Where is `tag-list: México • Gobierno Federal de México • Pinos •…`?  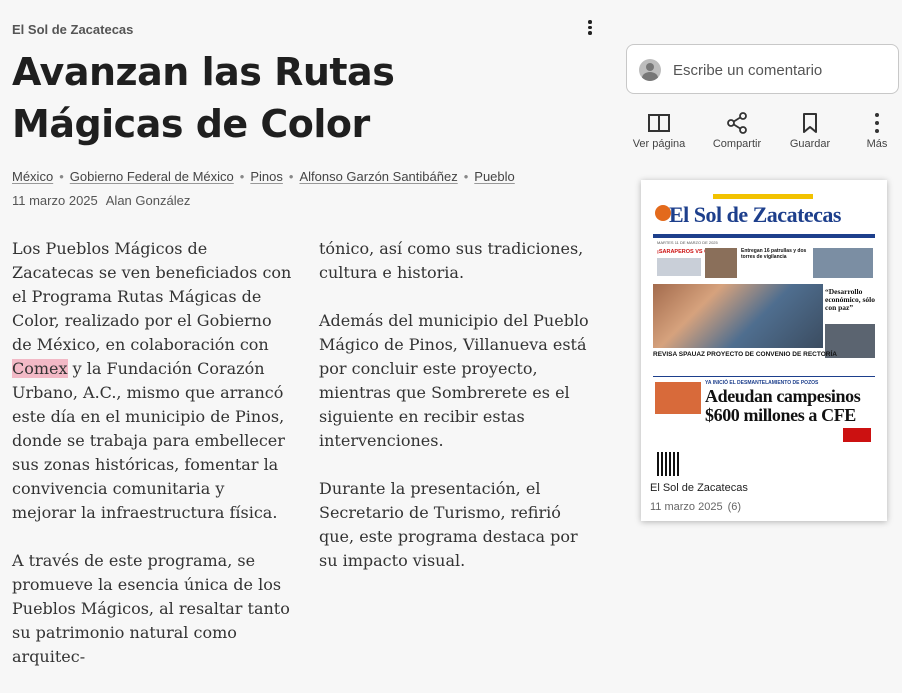 tag-list: México • Gobierno Federal de México • Pinos •… is located at coordinates (263, 176).